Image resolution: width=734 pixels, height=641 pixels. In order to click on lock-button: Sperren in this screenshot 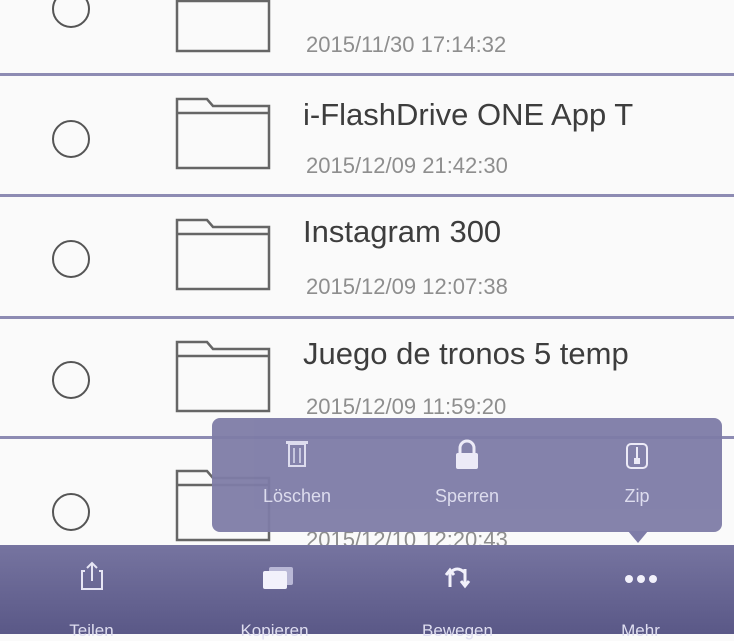, I will do `click(467, 475)`.